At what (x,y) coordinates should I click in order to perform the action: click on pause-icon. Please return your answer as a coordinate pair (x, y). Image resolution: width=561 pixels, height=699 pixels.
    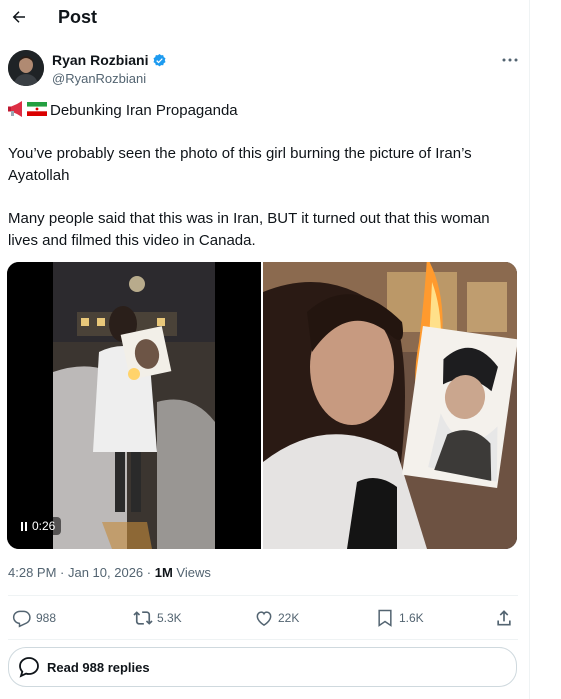
    Looking at the image, I should click on (24, 526).